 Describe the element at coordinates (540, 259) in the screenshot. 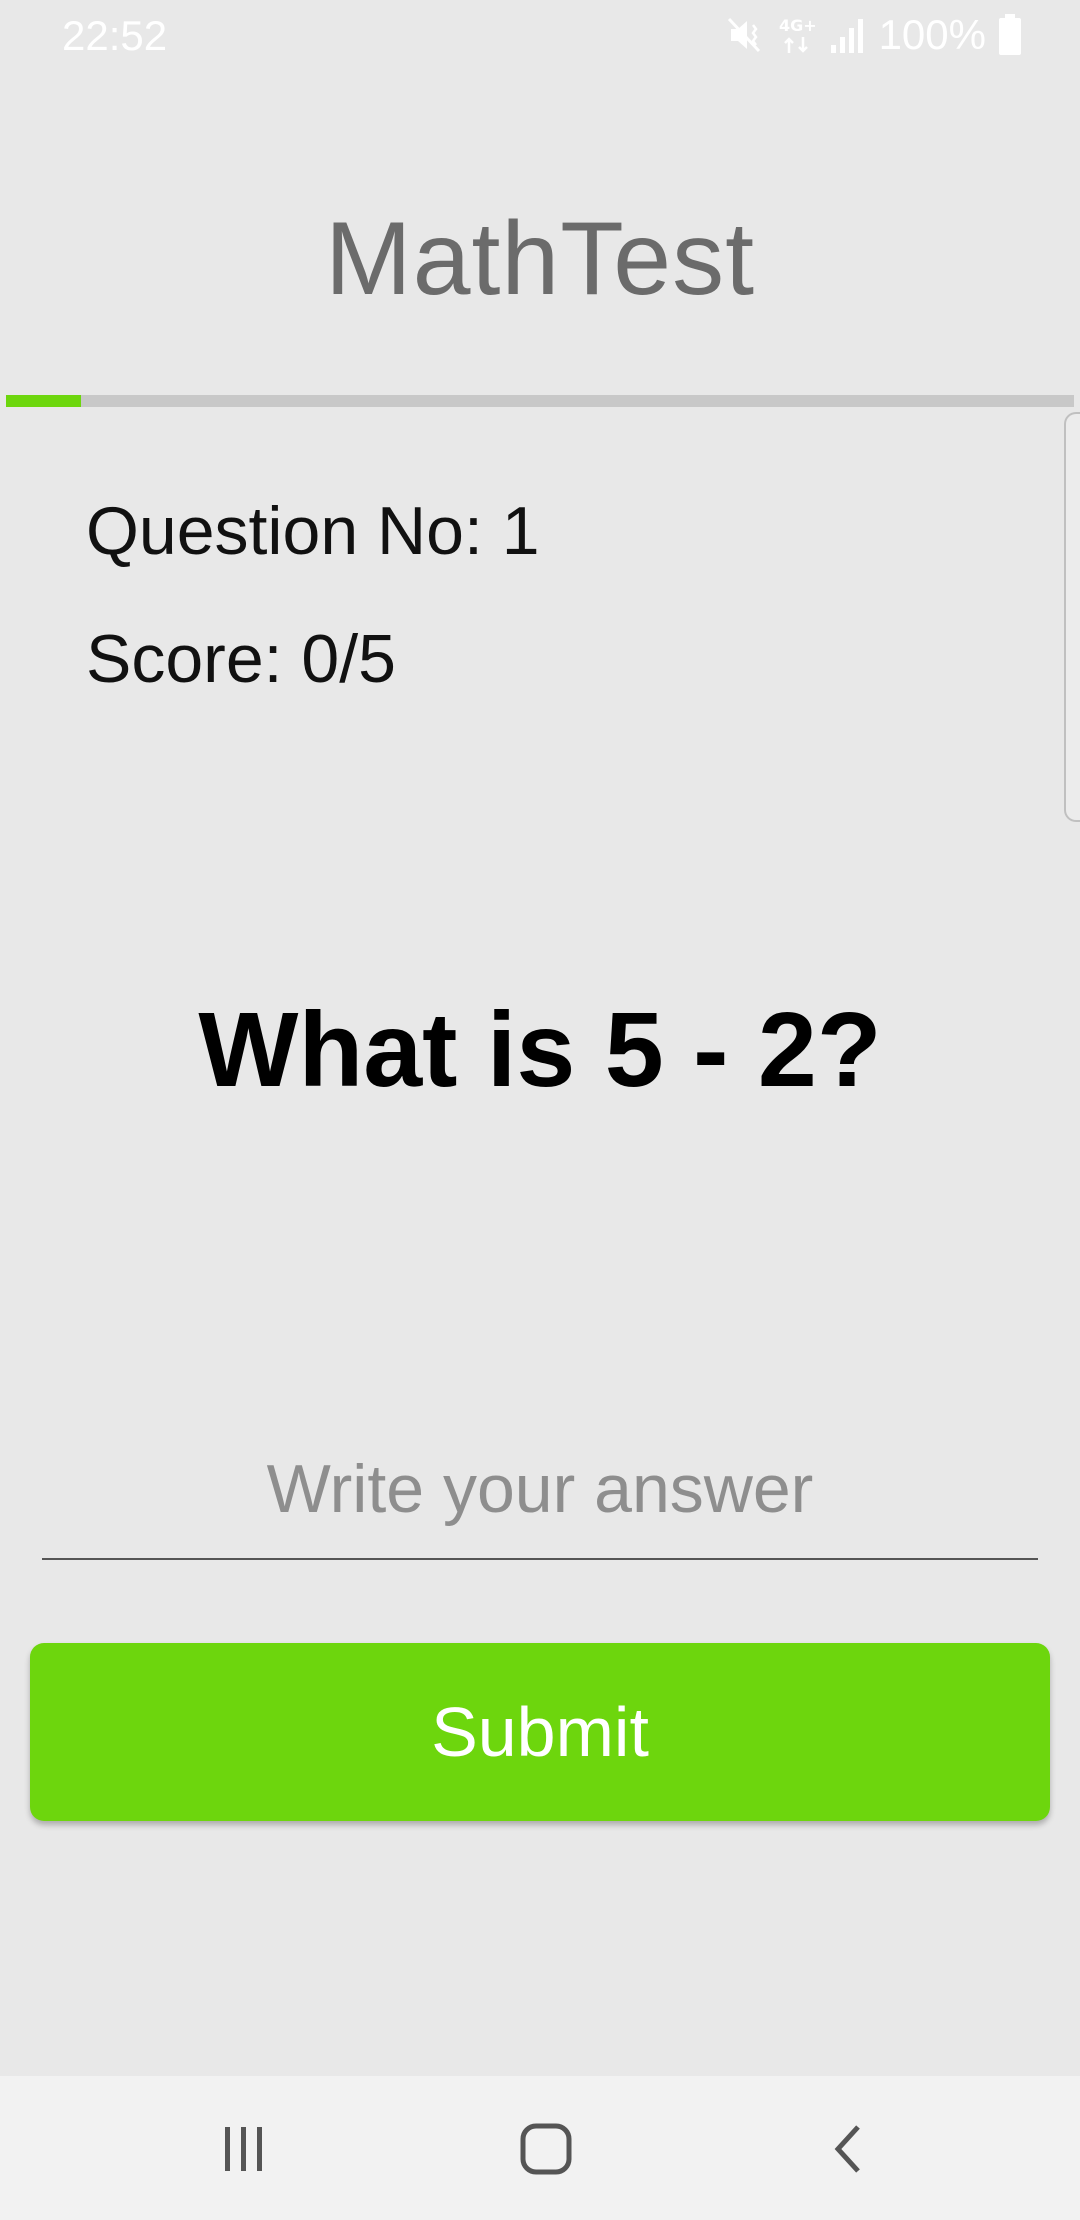

I see `app-title: MathTest` at that location.